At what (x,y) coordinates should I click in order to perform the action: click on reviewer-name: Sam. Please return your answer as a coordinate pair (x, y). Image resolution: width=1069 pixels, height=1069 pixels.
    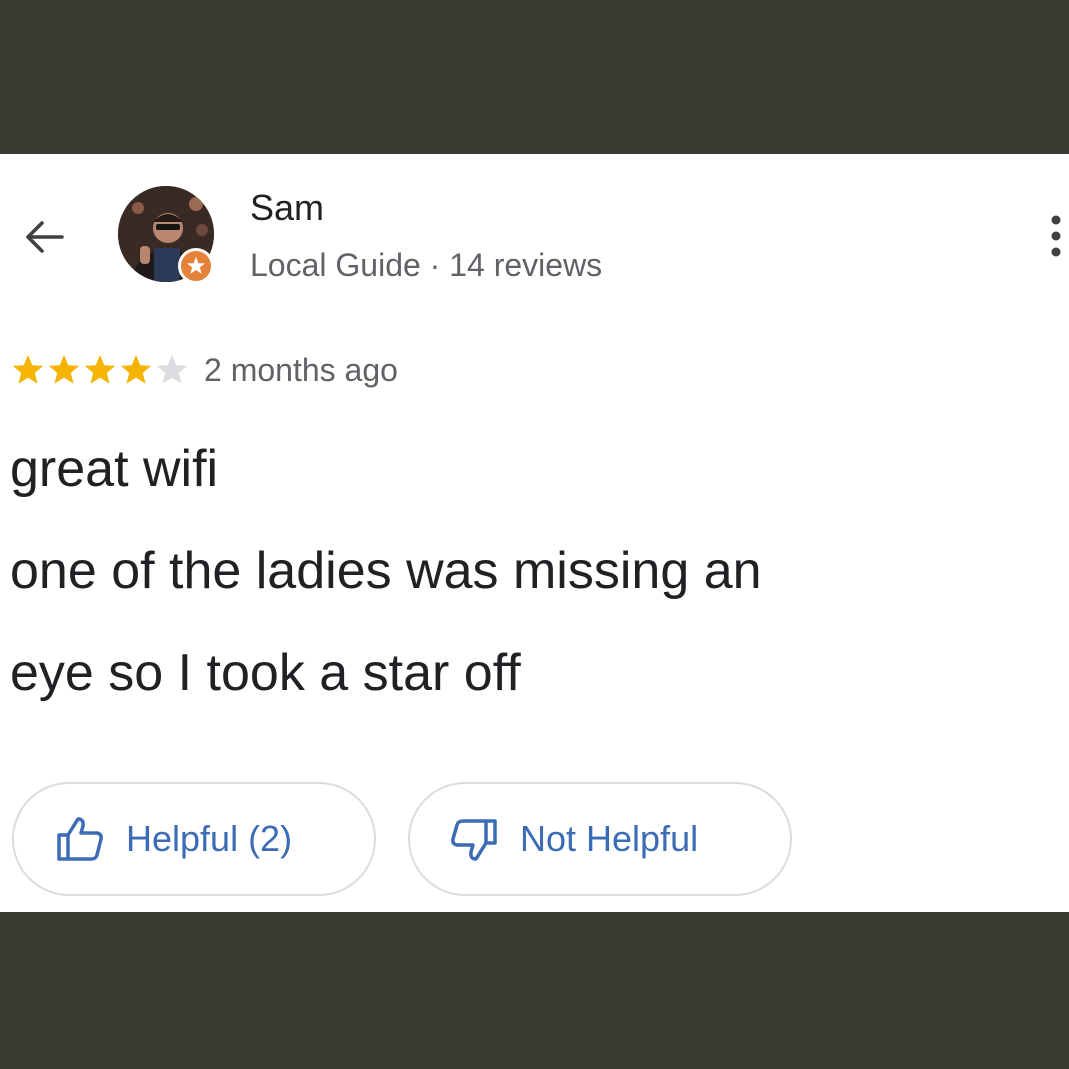
    Looking at the image, I should click on (287, 208).